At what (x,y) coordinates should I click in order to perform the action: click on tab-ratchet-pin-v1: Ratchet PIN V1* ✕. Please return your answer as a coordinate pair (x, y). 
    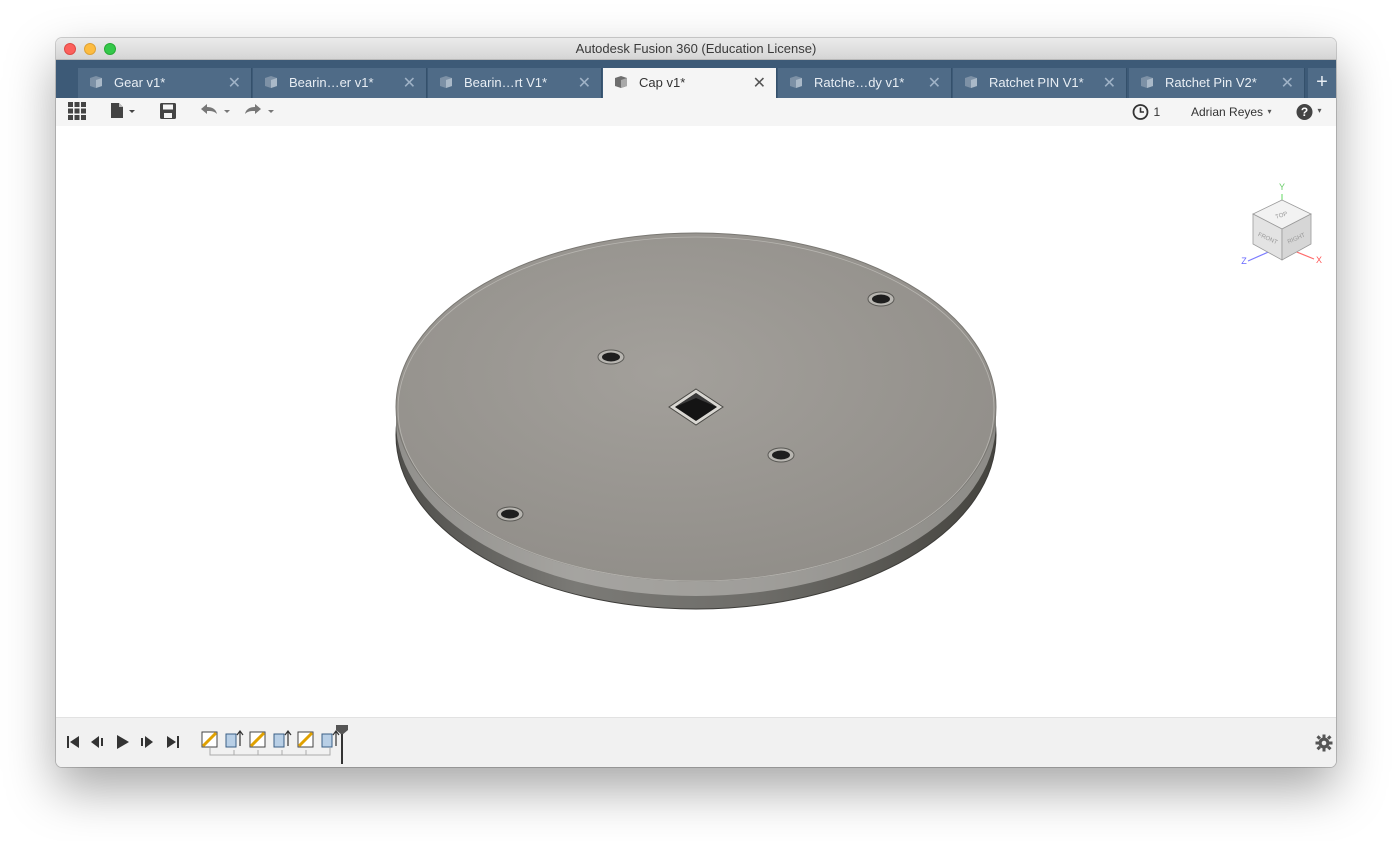
    Looking at the image, I should click on (1040, 83).